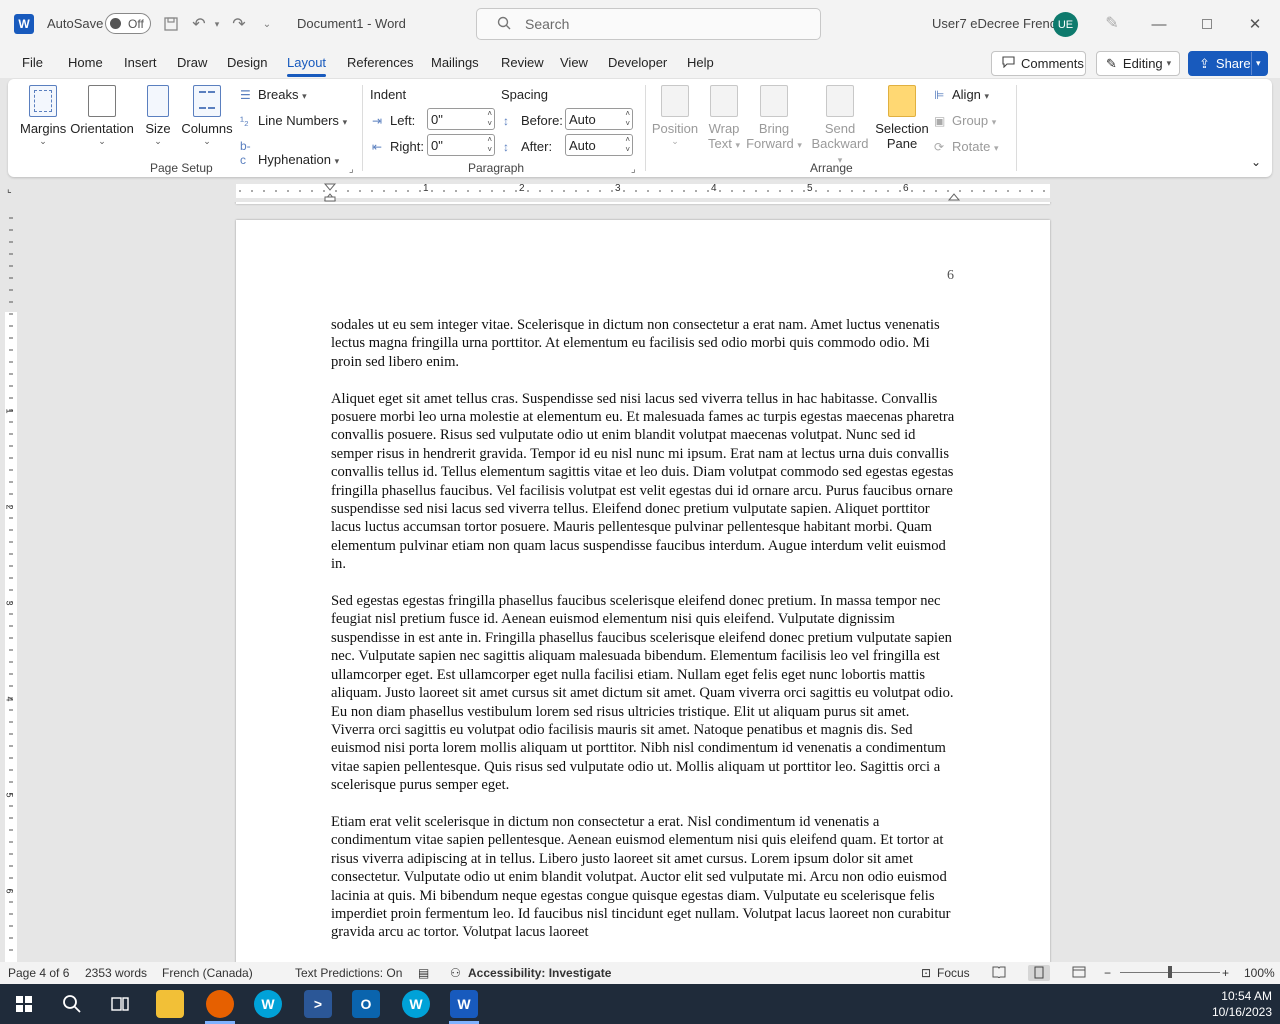 The height and width of the screenshot is (1024, 1280). I want to click on align-button: ⊫ Align ▾, so click(961, 94).